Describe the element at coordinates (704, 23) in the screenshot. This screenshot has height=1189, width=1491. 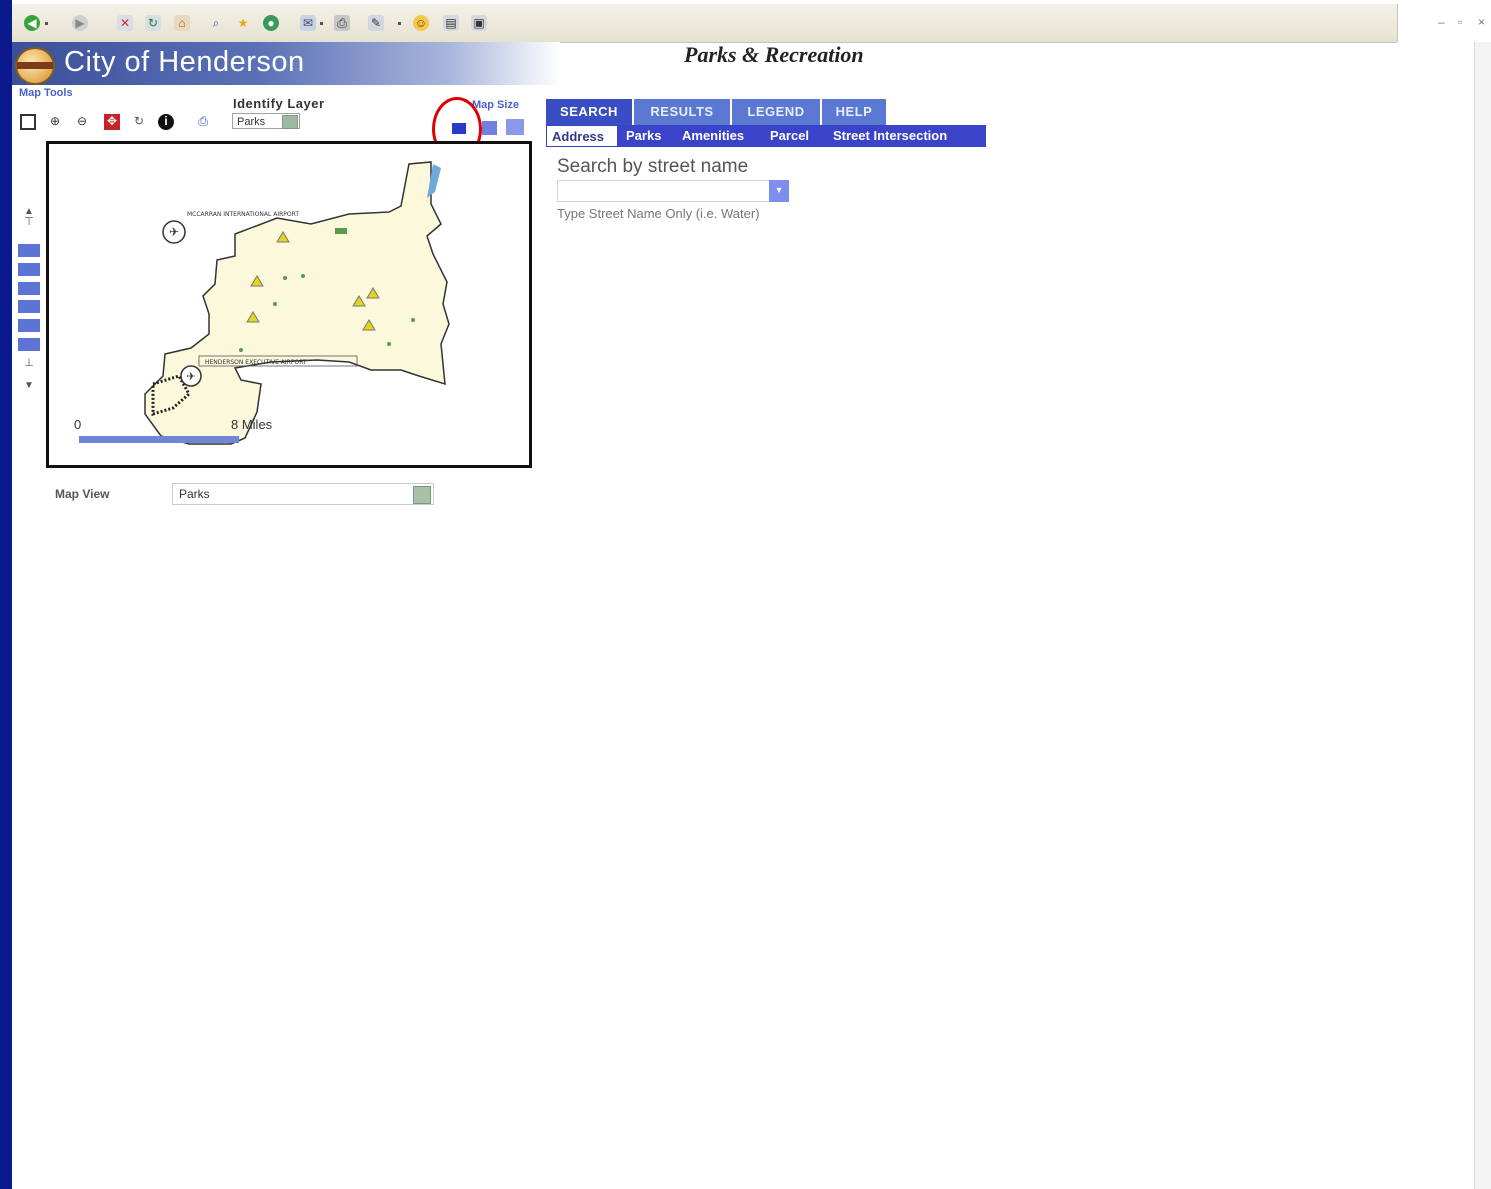
I see `browser-toolbar: ◀ ▶ ✕ ↻ ⌂ ⌕ ★ ● ✉ ⎙ ✎ ☺ ▤ ▣` at that location.